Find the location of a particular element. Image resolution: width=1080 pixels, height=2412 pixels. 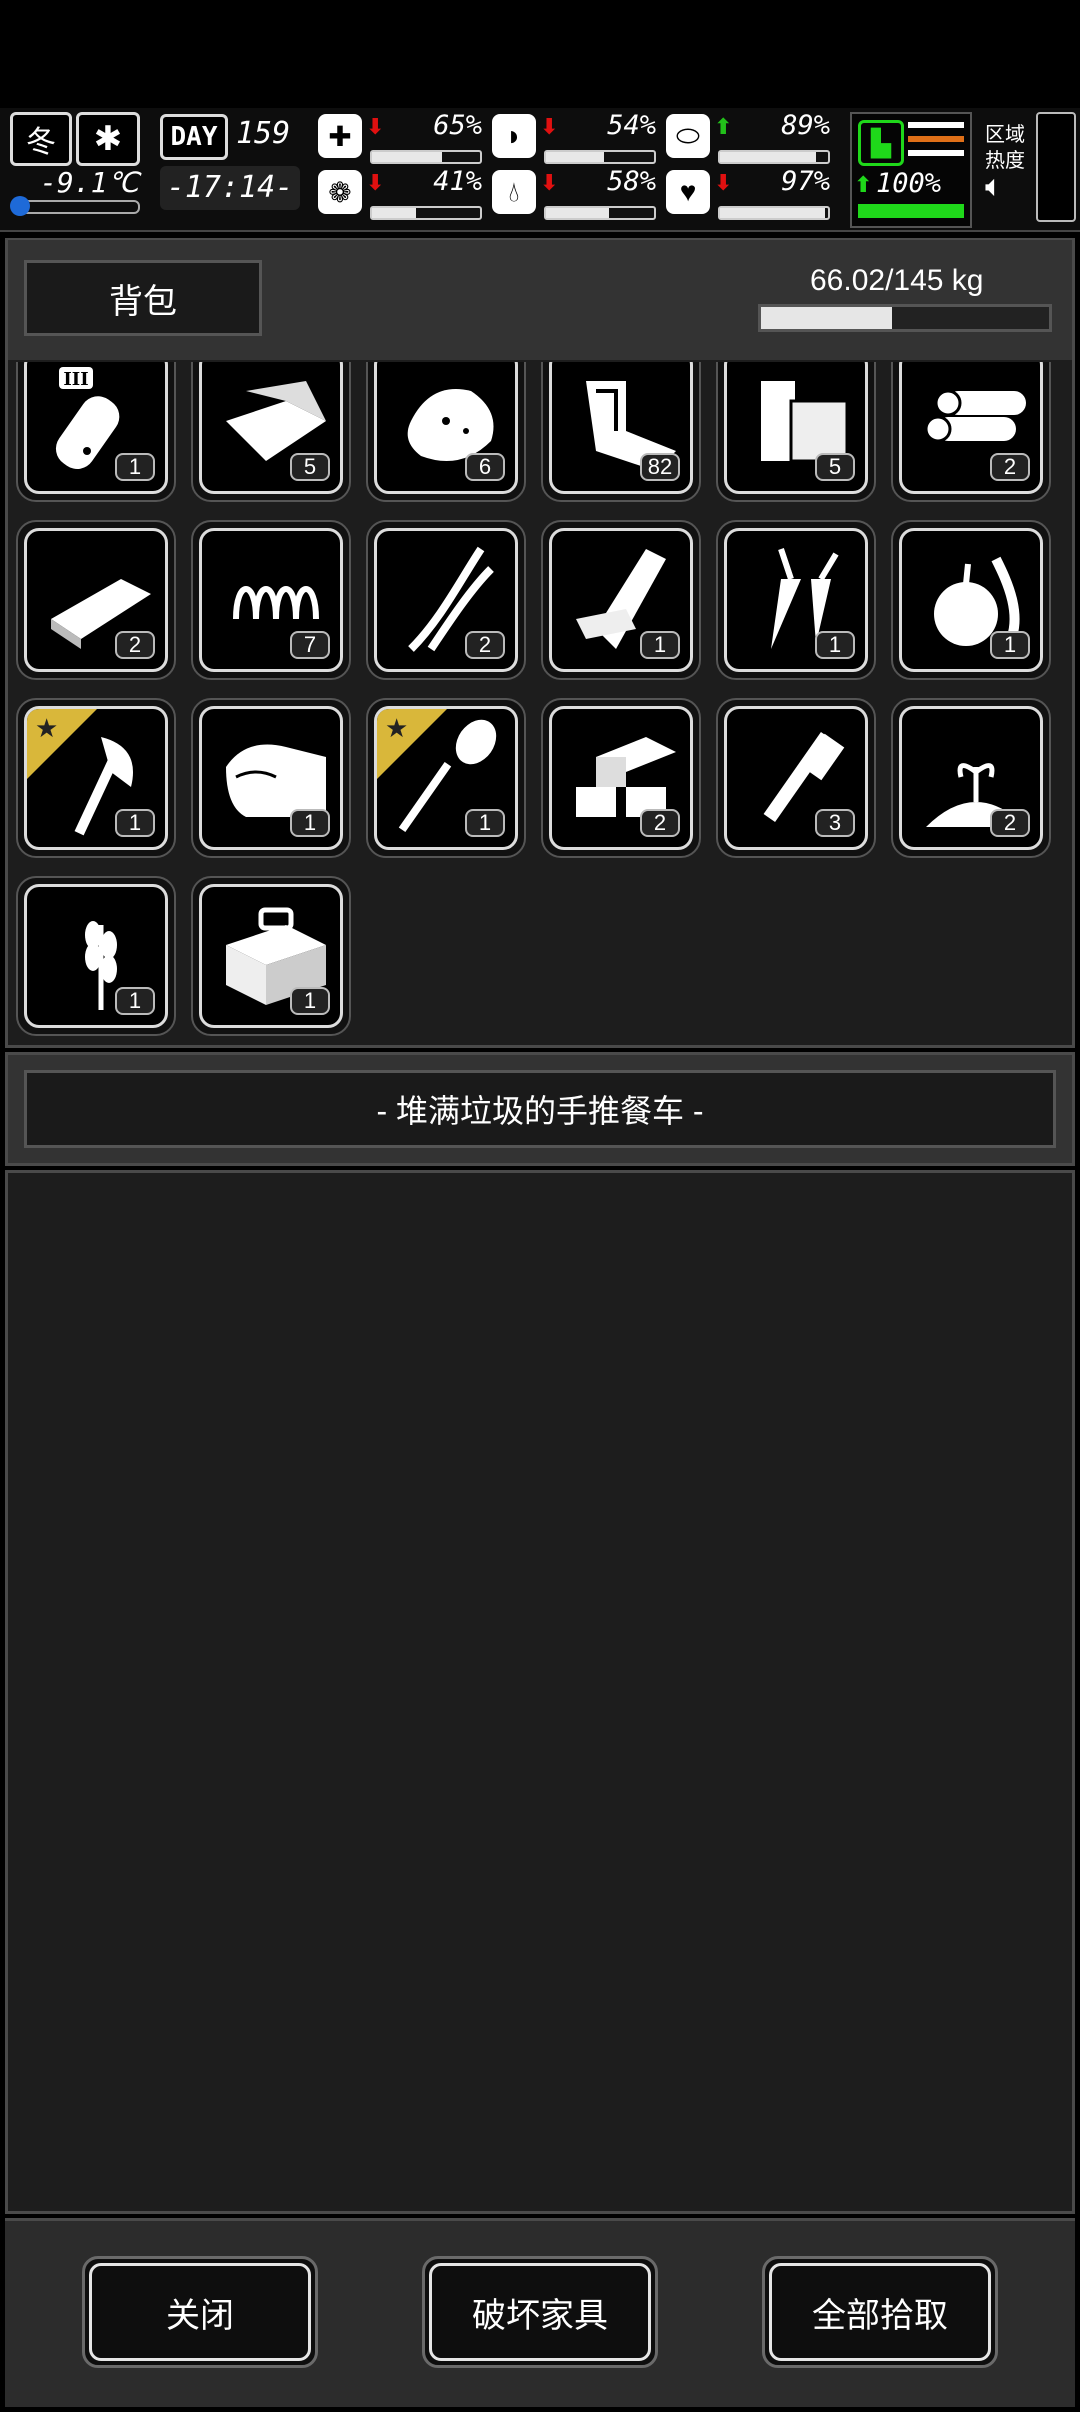

pick-up-all-label: 全部拾取 is located at coordinates (880, 2312).